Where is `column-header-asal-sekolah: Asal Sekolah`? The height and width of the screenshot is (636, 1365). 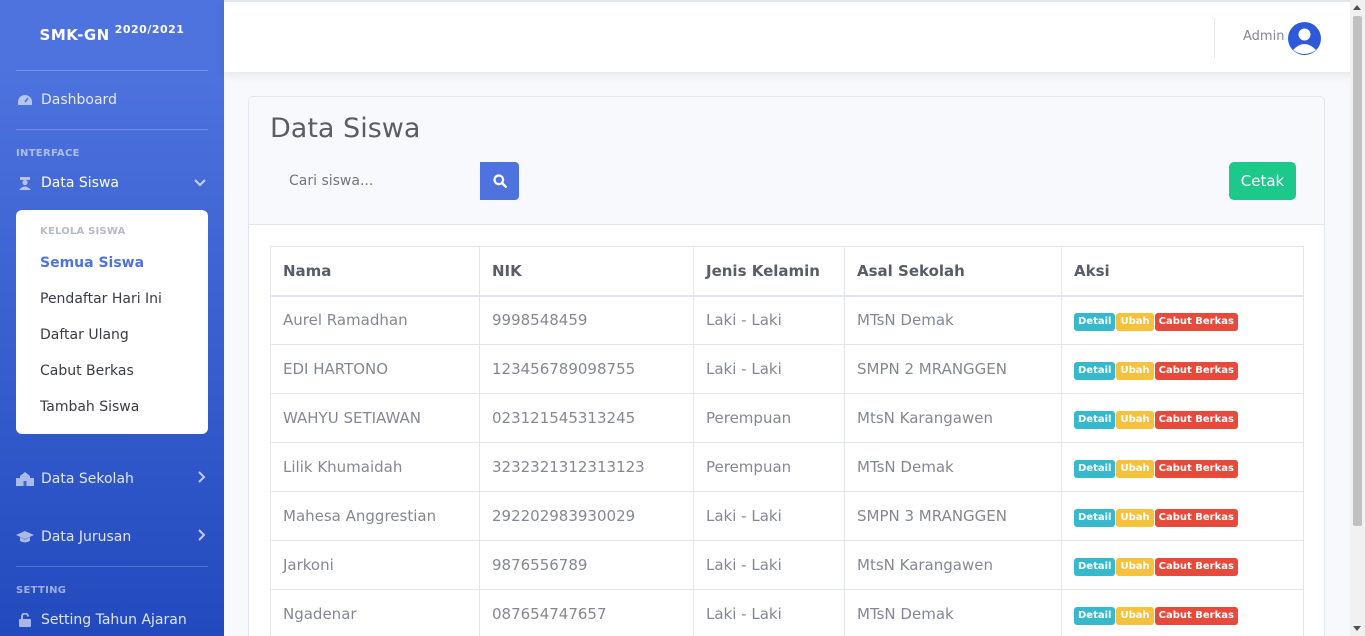 column-header-asal-sekolah: Asal Sekolah is located at coordinates (953, 271).